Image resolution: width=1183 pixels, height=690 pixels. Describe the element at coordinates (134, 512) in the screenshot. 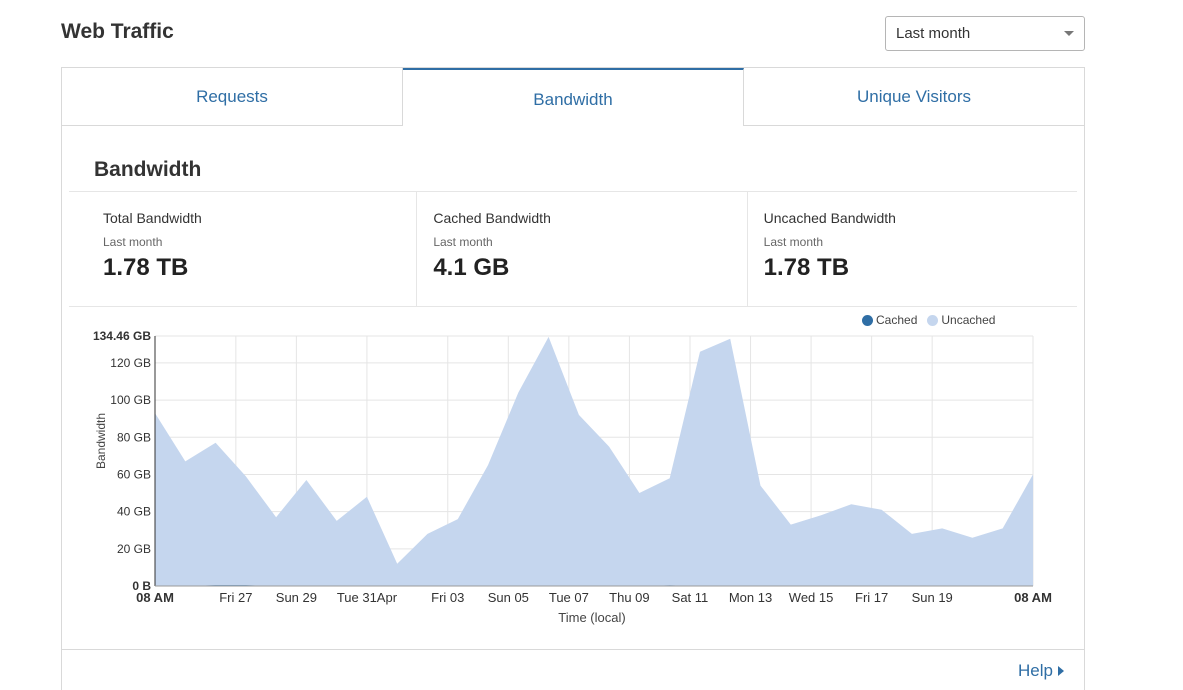

I see `y-tick-label: 40 GB` at that location.